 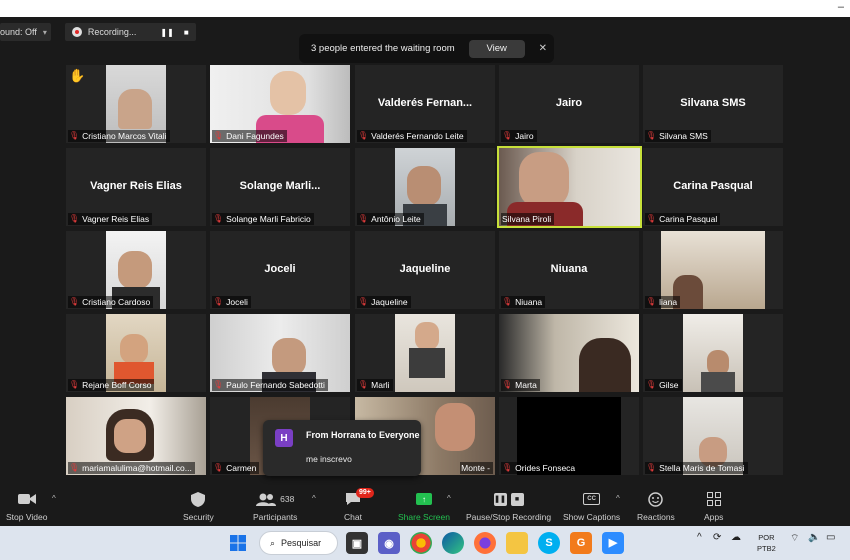 I want to click on active-speaker-tile: Silvana Piroli, so click(x=569, y=187).